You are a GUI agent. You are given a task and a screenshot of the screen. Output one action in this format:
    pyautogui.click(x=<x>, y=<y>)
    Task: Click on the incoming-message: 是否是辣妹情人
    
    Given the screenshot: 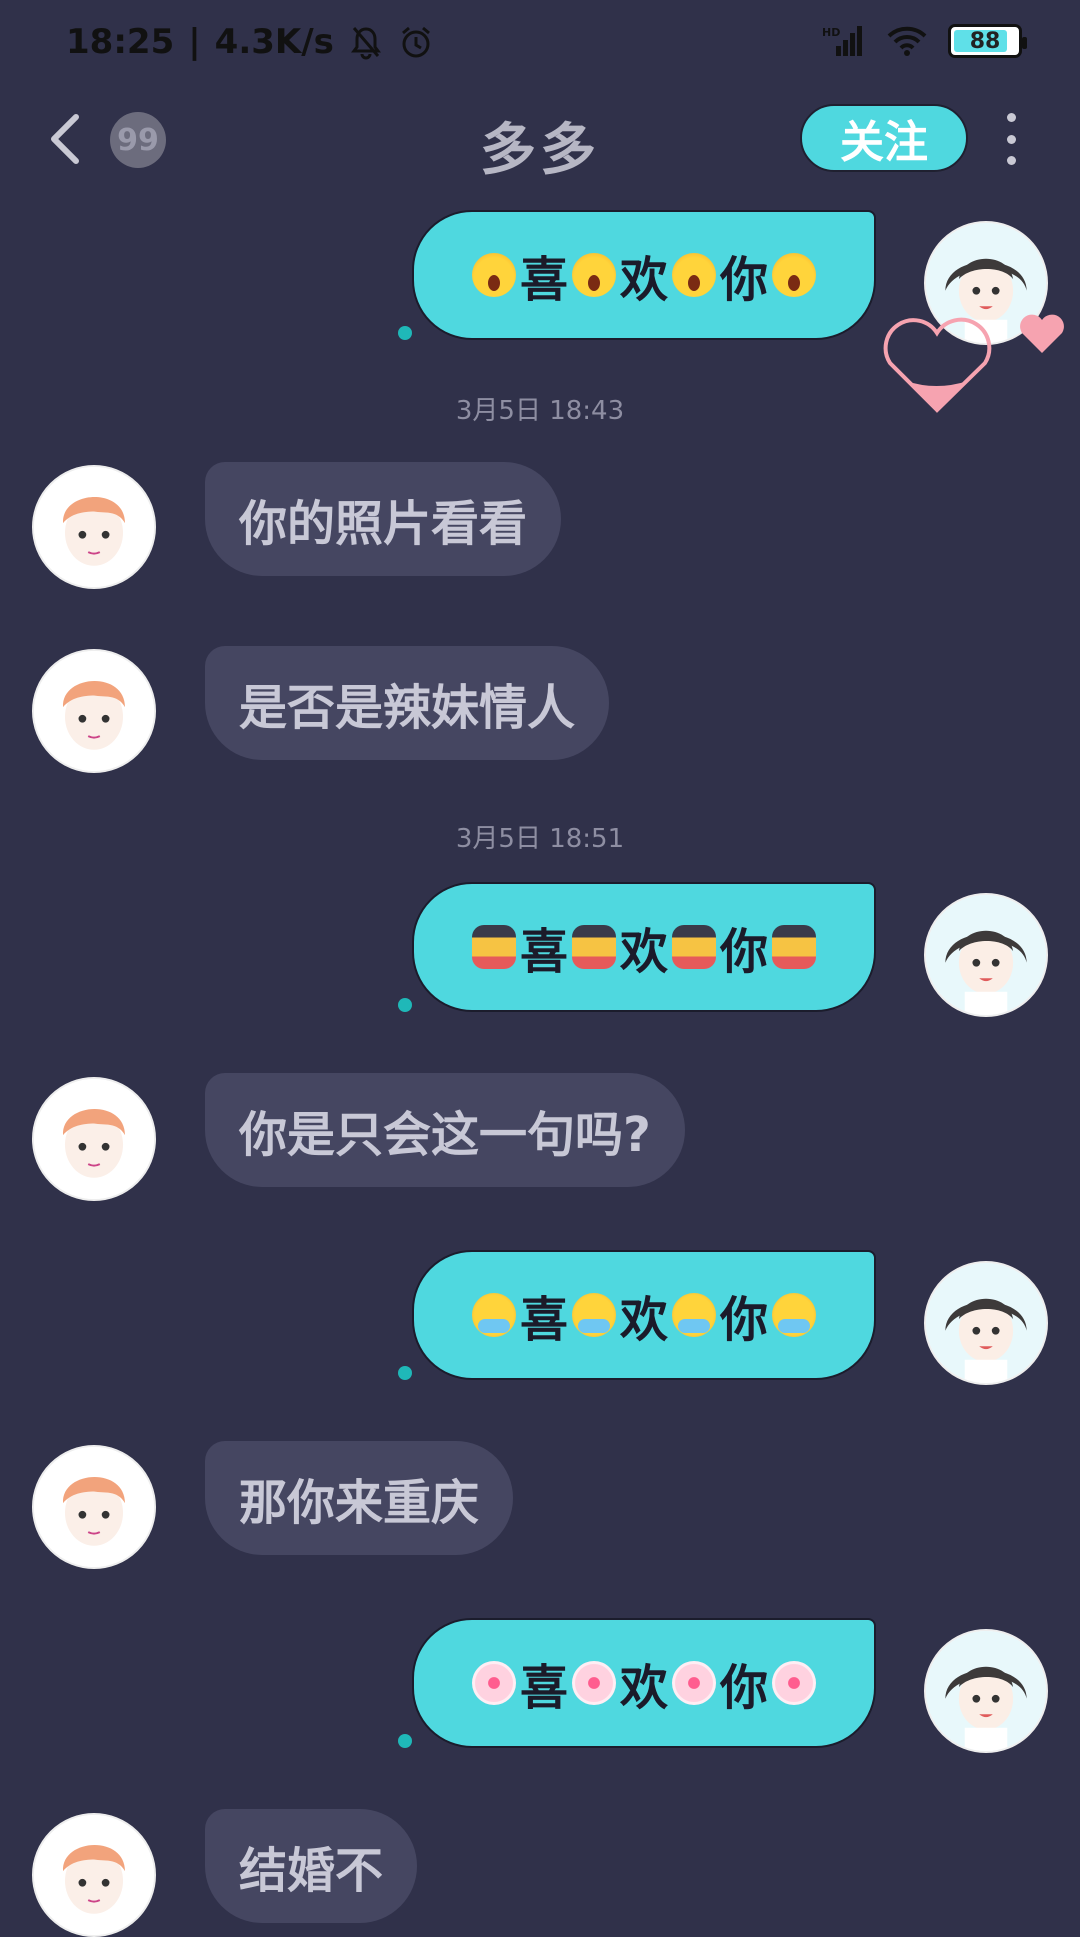 What is the action you would take?
    pyautogui.click(x=407, y=703)
    